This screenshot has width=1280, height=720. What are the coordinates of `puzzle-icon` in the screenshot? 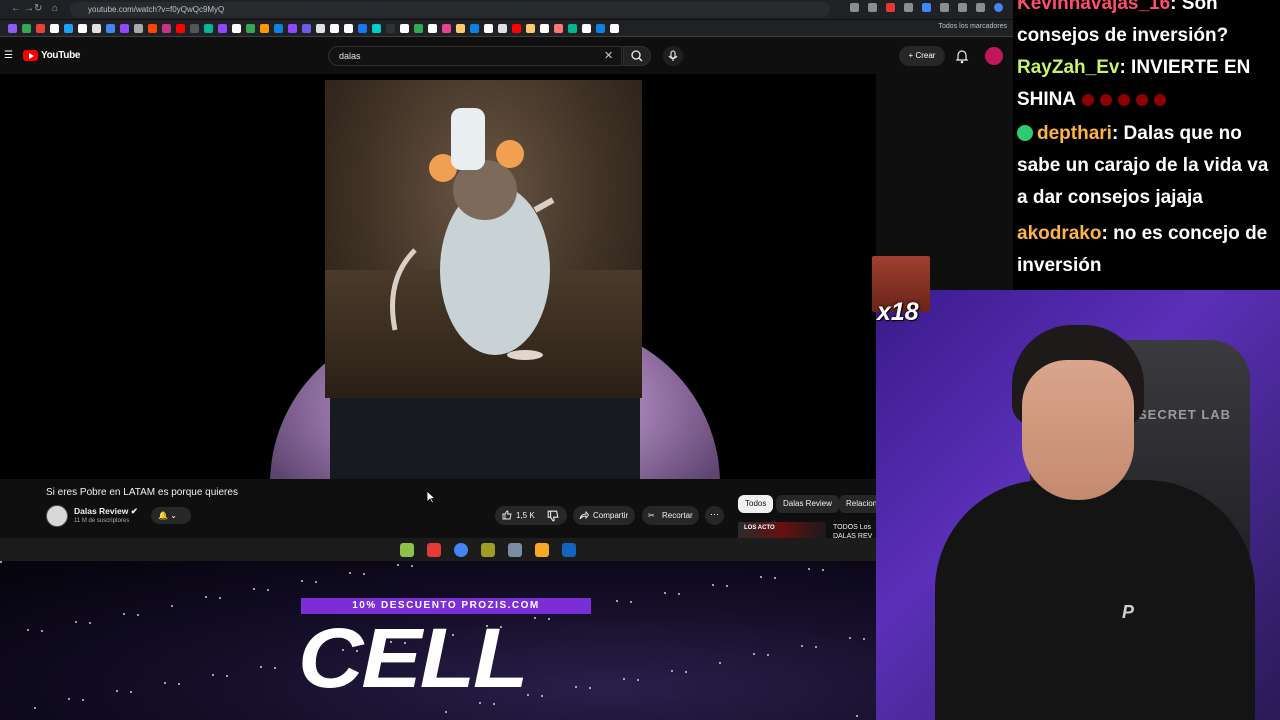 It's located at (944, 7).